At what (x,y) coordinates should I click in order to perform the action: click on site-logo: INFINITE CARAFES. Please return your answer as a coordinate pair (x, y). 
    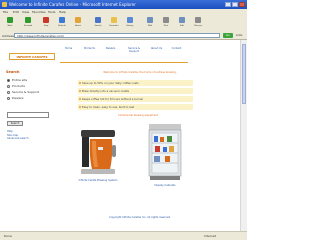
    Looking at the image, I should click on (32, 56).